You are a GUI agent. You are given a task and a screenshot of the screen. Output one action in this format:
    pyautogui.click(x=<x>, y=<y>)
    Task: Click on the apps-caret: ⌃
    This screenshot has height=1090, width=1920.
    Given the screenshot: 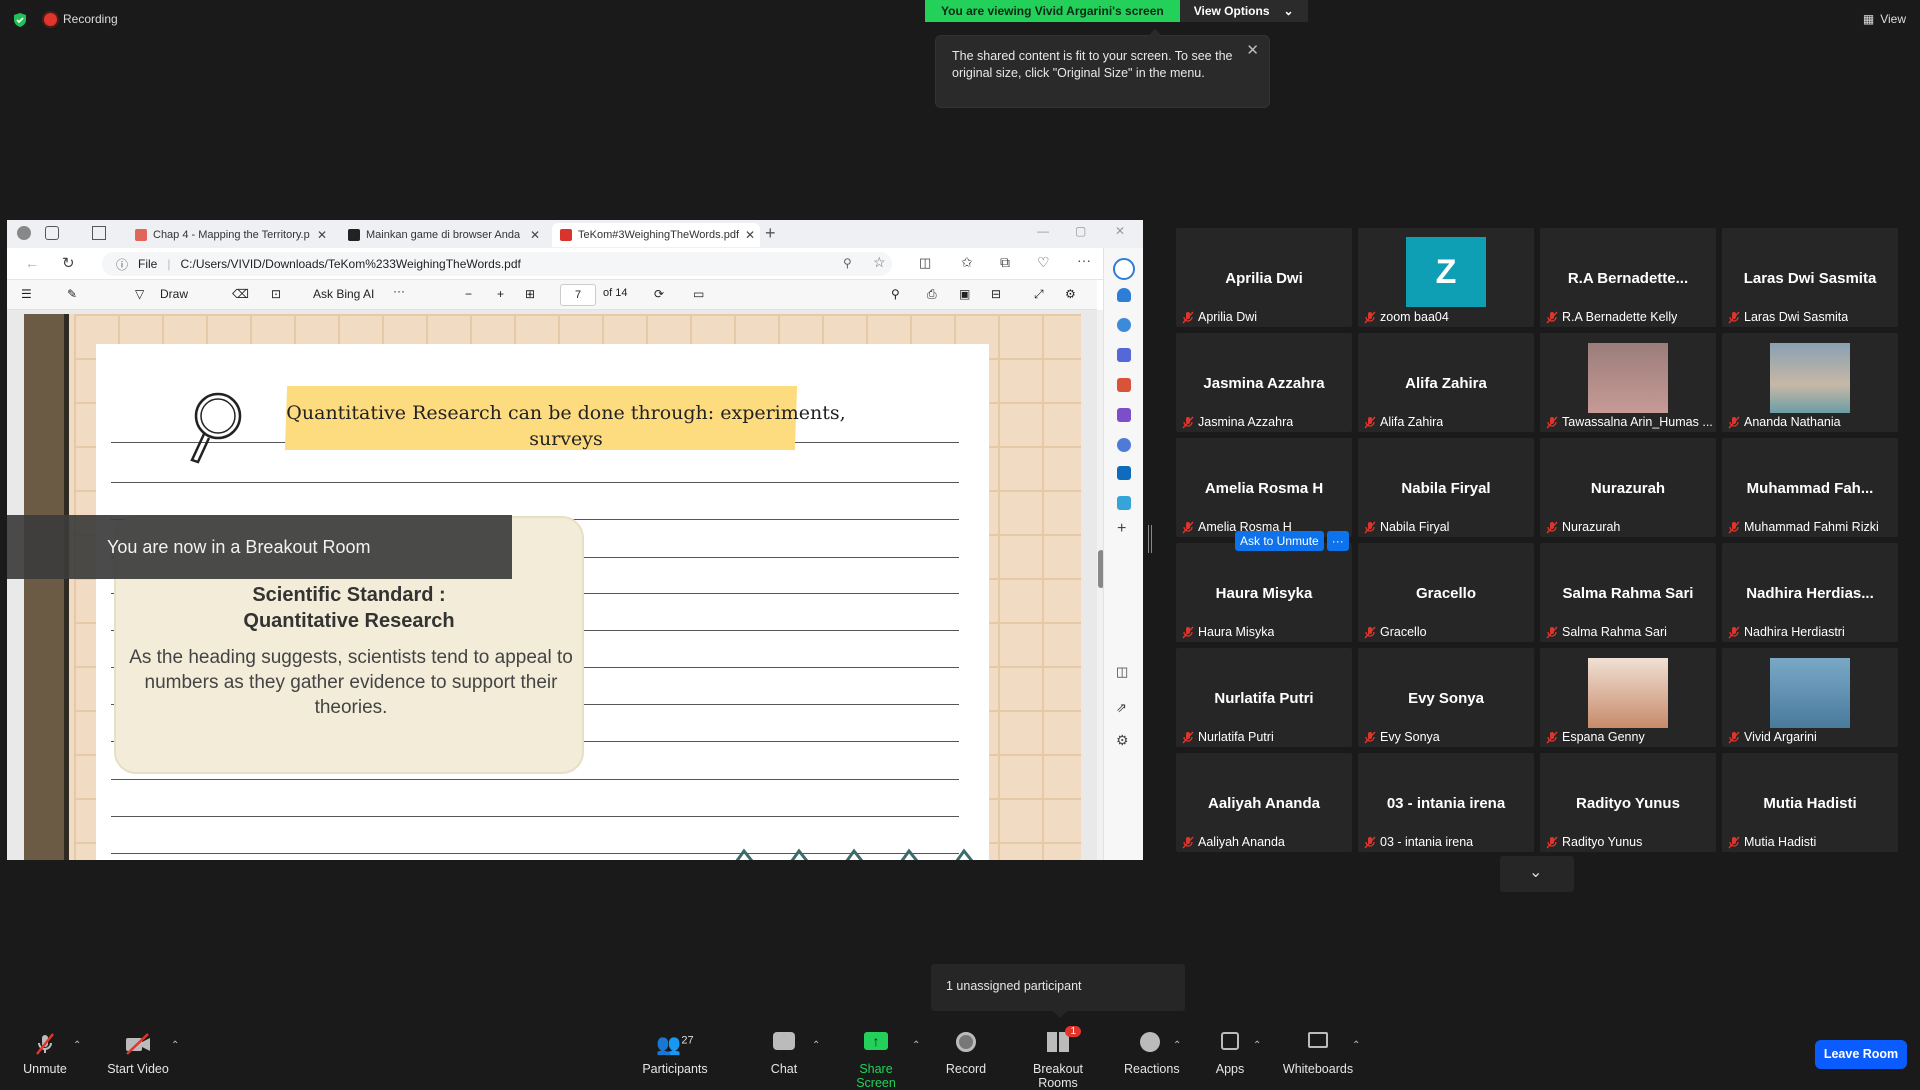 What is the action you would take?
    pyautogui.click(x=1257, y=1045)
    